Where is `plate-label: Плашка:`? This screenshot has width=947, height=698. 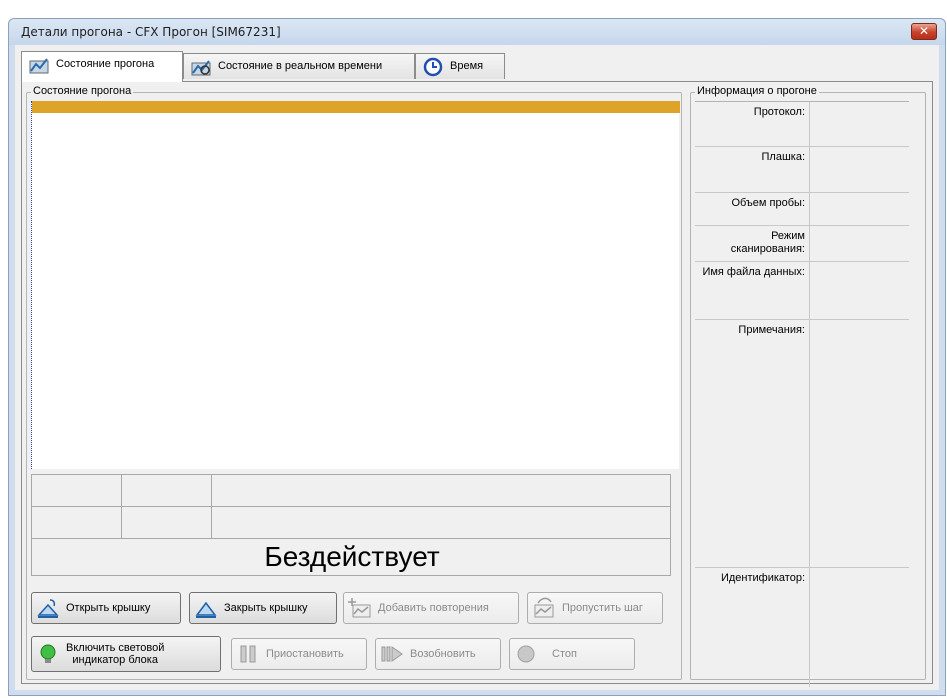 plate-label: Плашка: is located at coordinates (783, 157).